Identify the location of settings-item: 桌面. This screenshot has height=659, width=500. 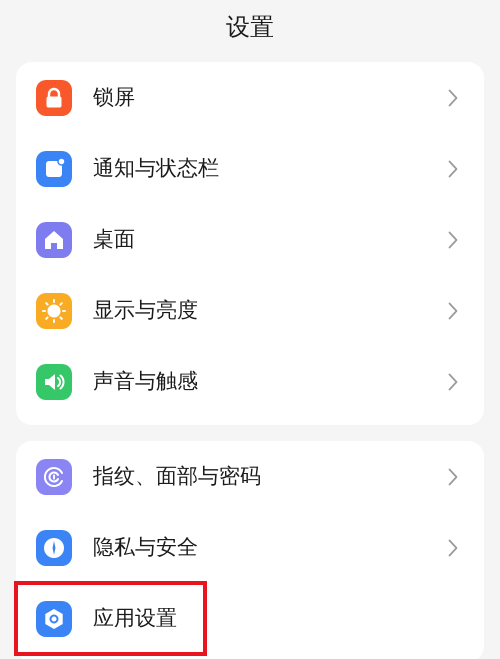
(250, 239).